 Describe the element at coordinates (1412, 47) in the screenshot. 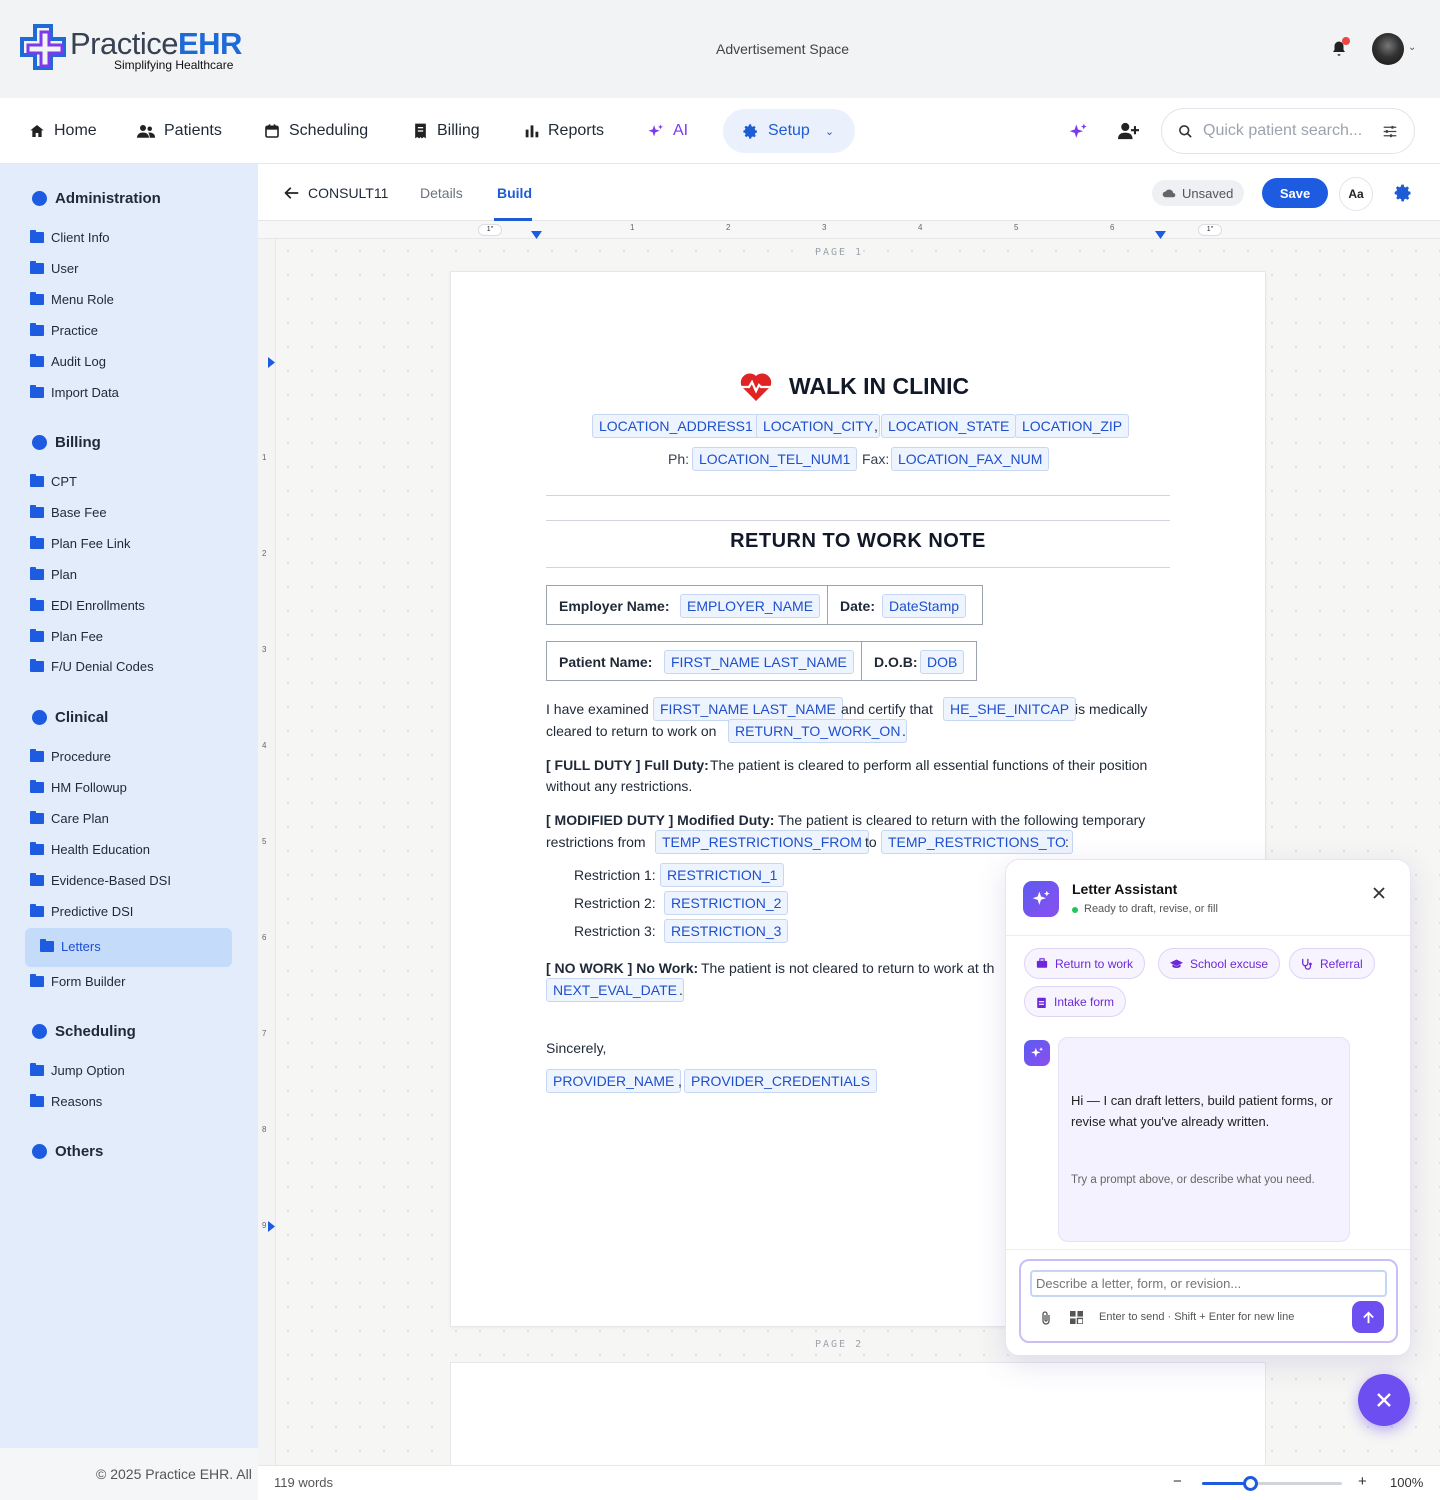

I see `chevron-down-icon: ⌄` at that location.